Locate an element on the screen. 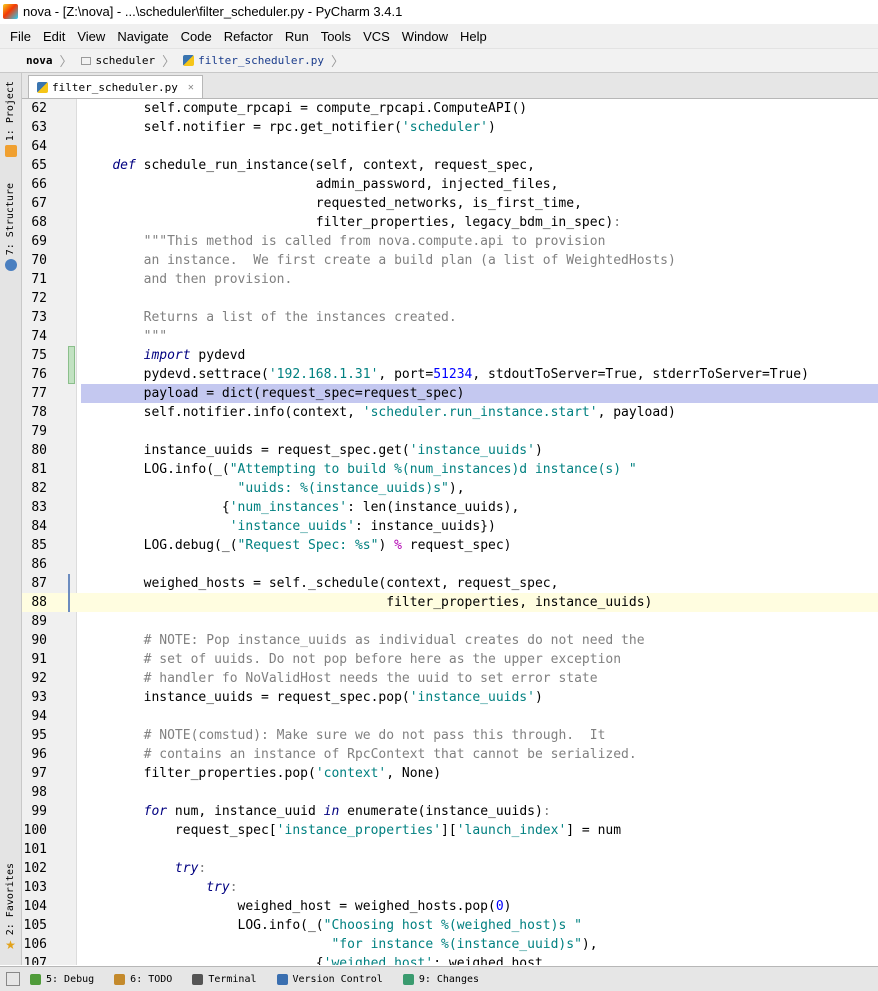 This screenshot has height=991, width=878. breadcrumb-item-folder: scheduler is located at coordinates (118, 60).